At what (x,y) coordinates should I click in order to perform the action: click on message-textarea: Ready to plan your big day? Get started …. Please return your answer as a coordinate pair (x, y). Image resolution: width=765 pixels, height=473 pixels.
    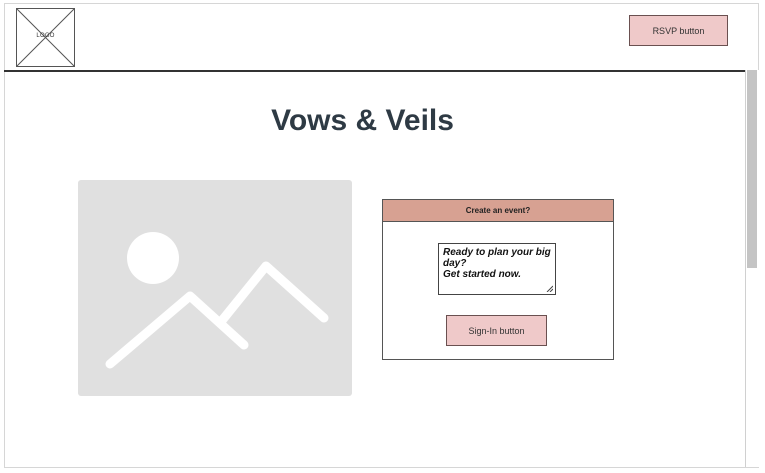
    Looking at the image, I should click on (497, 269).